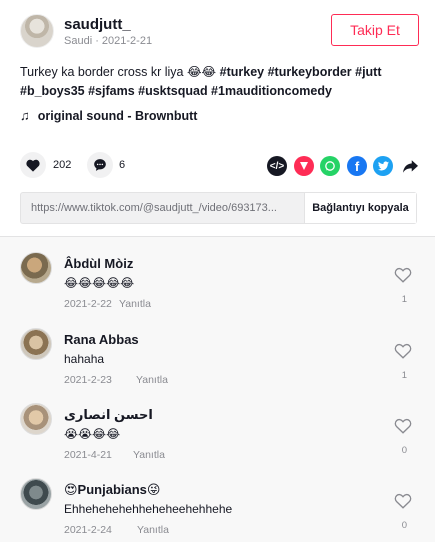 The image size is (435, 542). Describe the element at coordinates (122, 165) in the screenshot. I see `comment-count: 6` at that location.